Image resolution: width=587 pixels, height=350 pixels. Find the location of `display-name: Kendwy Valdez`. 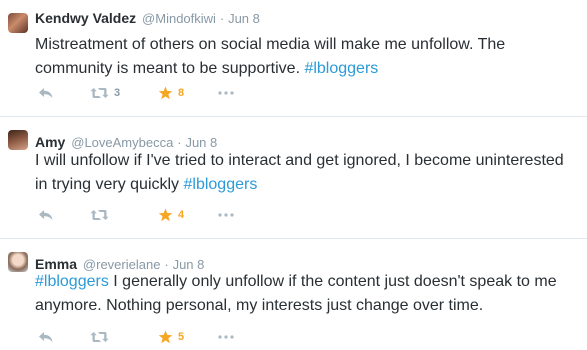

display-name: Kendwy Valdez is located at coordinates (85, 18).